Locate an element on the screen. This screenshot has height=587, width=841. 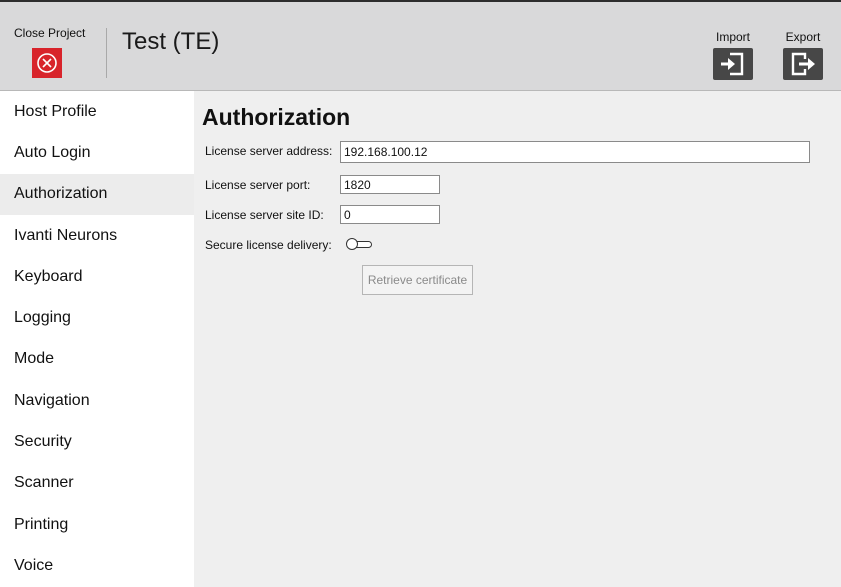
page-title: Authorization is located at coordinates (276, 117).